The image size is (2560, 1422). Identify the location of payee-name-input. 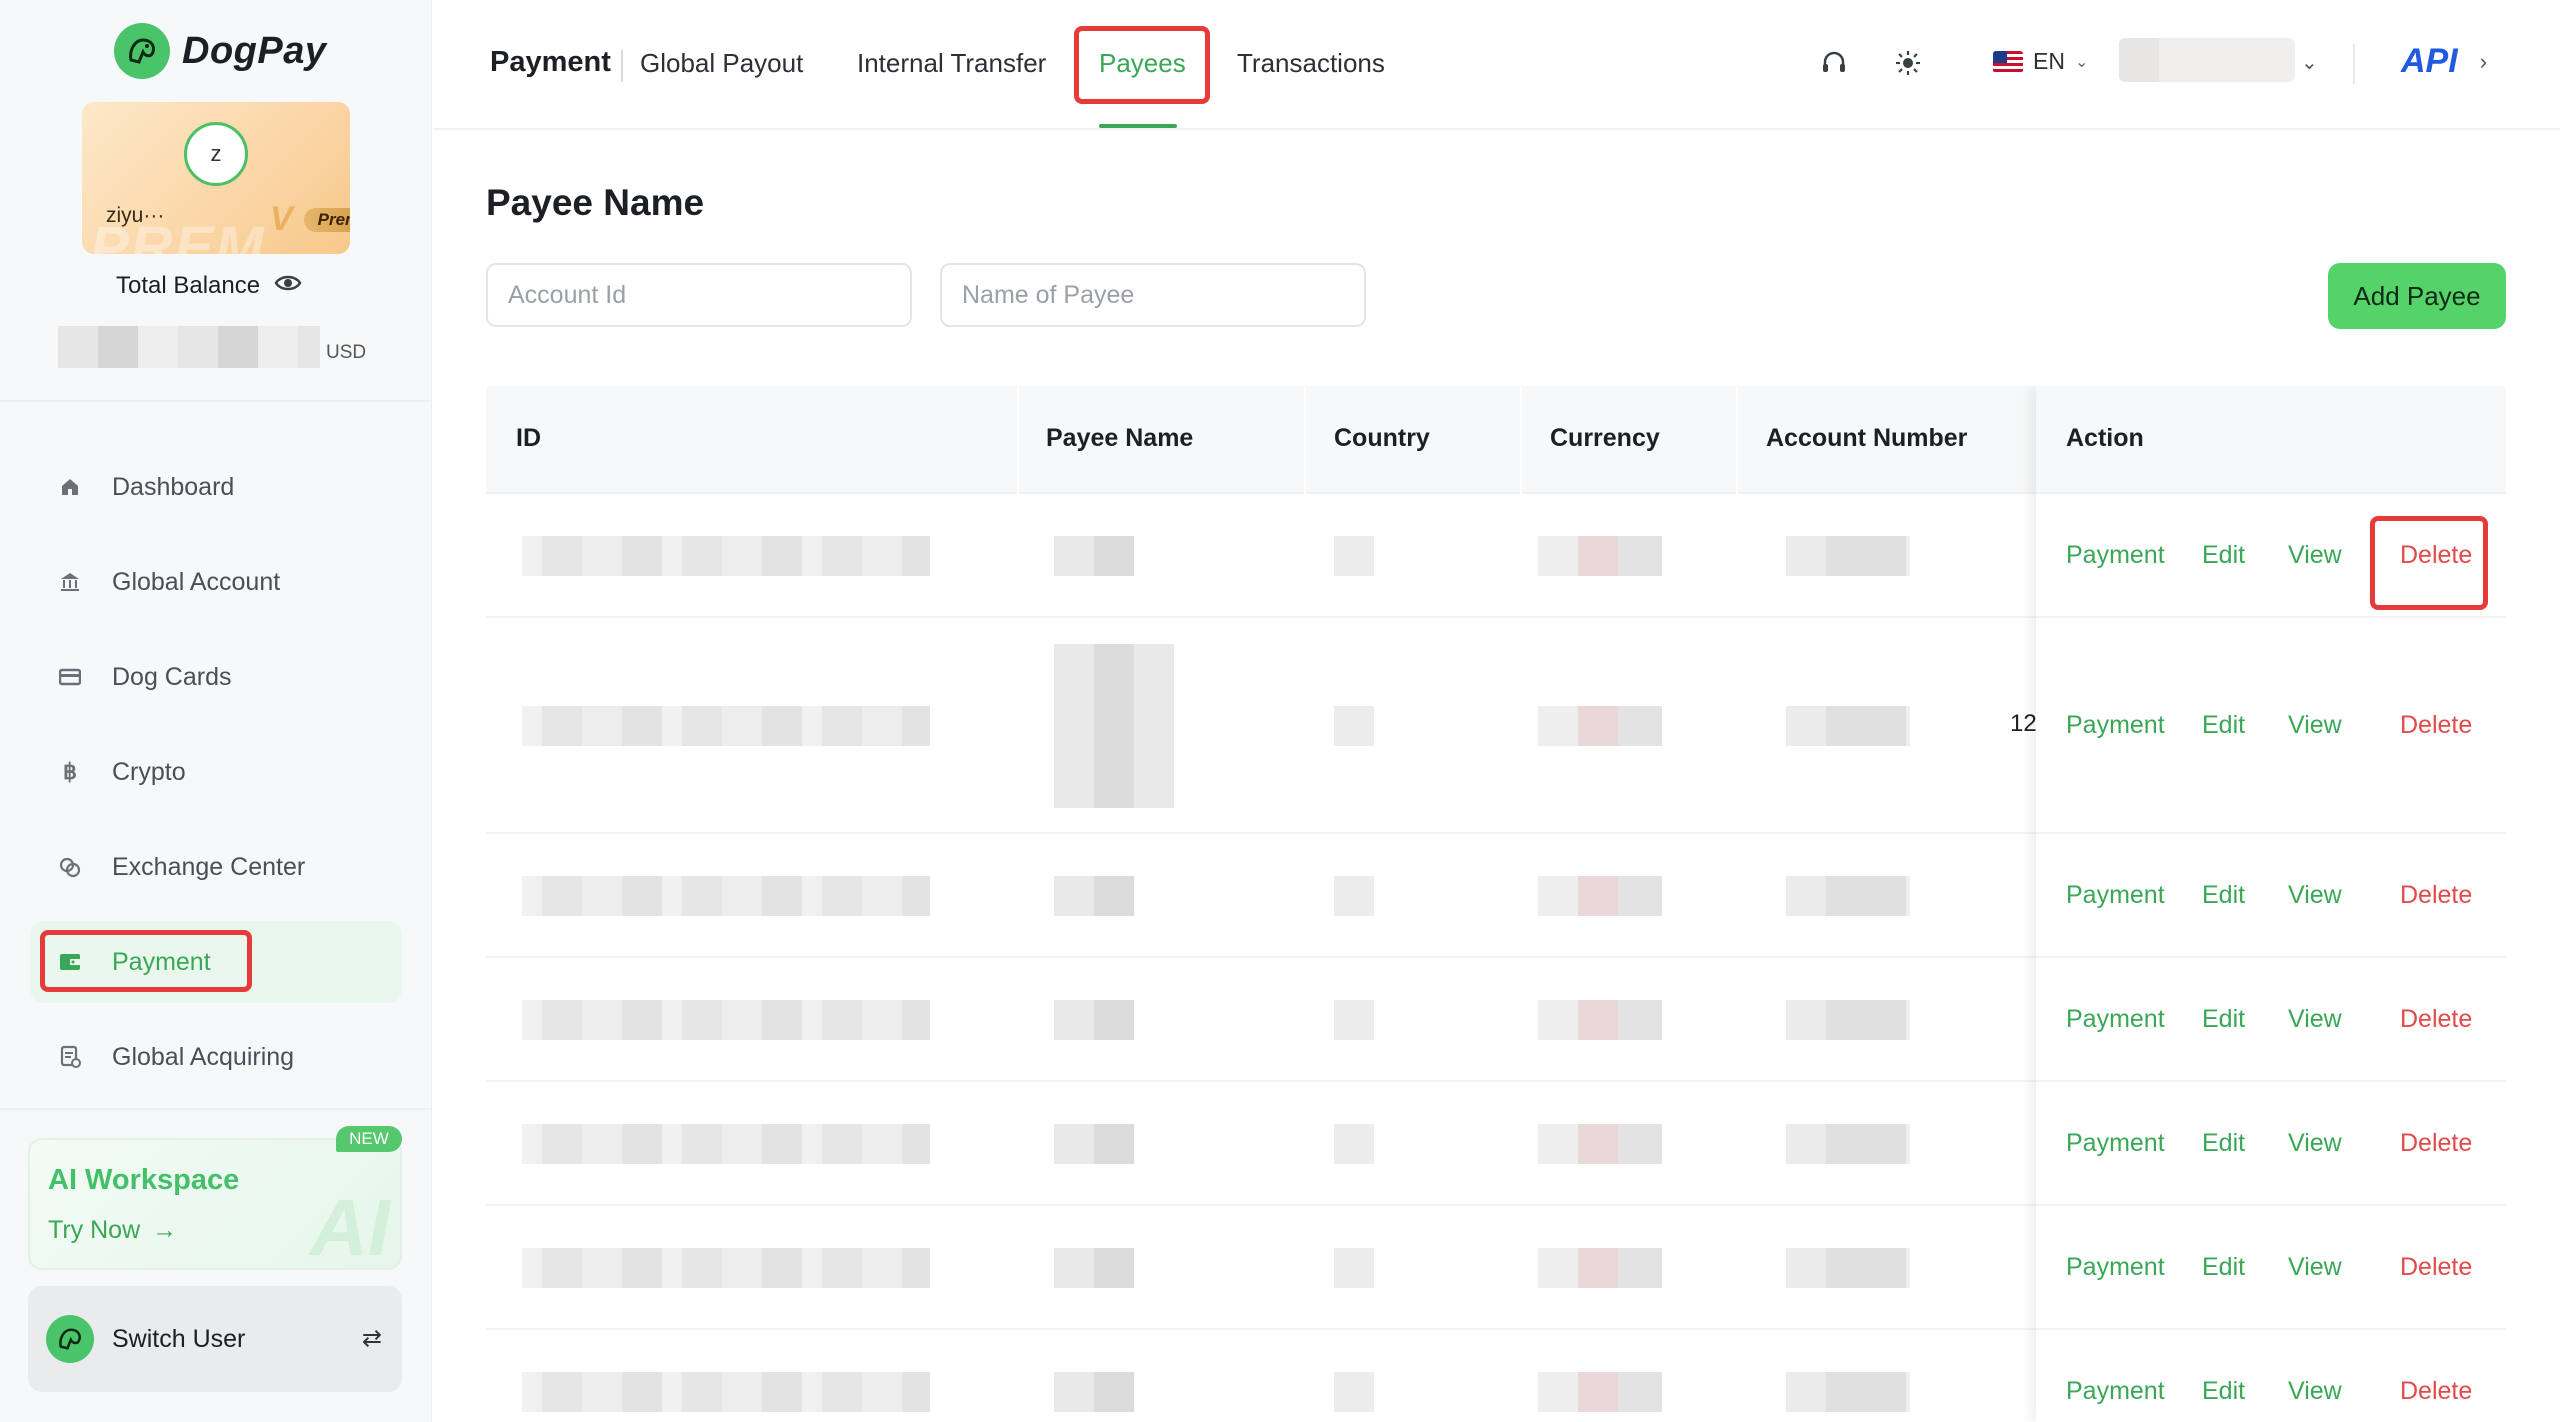
(1153, 295).